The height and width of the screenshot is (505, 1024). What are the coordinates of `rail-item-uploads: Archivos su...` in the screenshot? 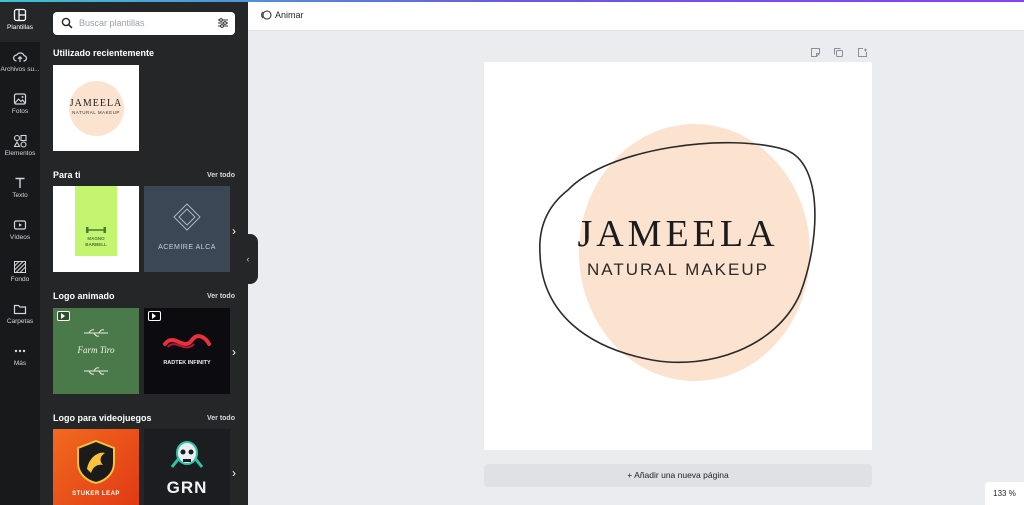 It's located at (20, 64).